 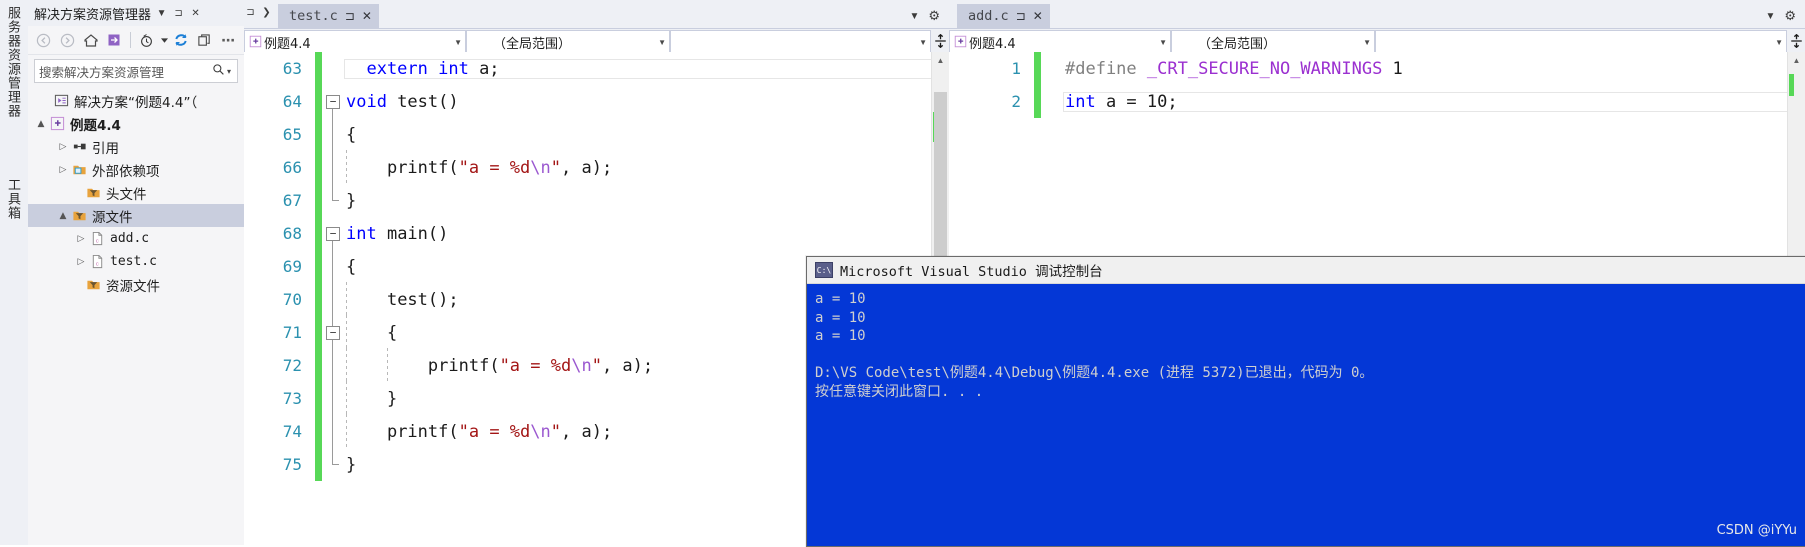 I want to click on tree-item-solution: 解决方案“例题4.4”（, so click(x=136, y=100).